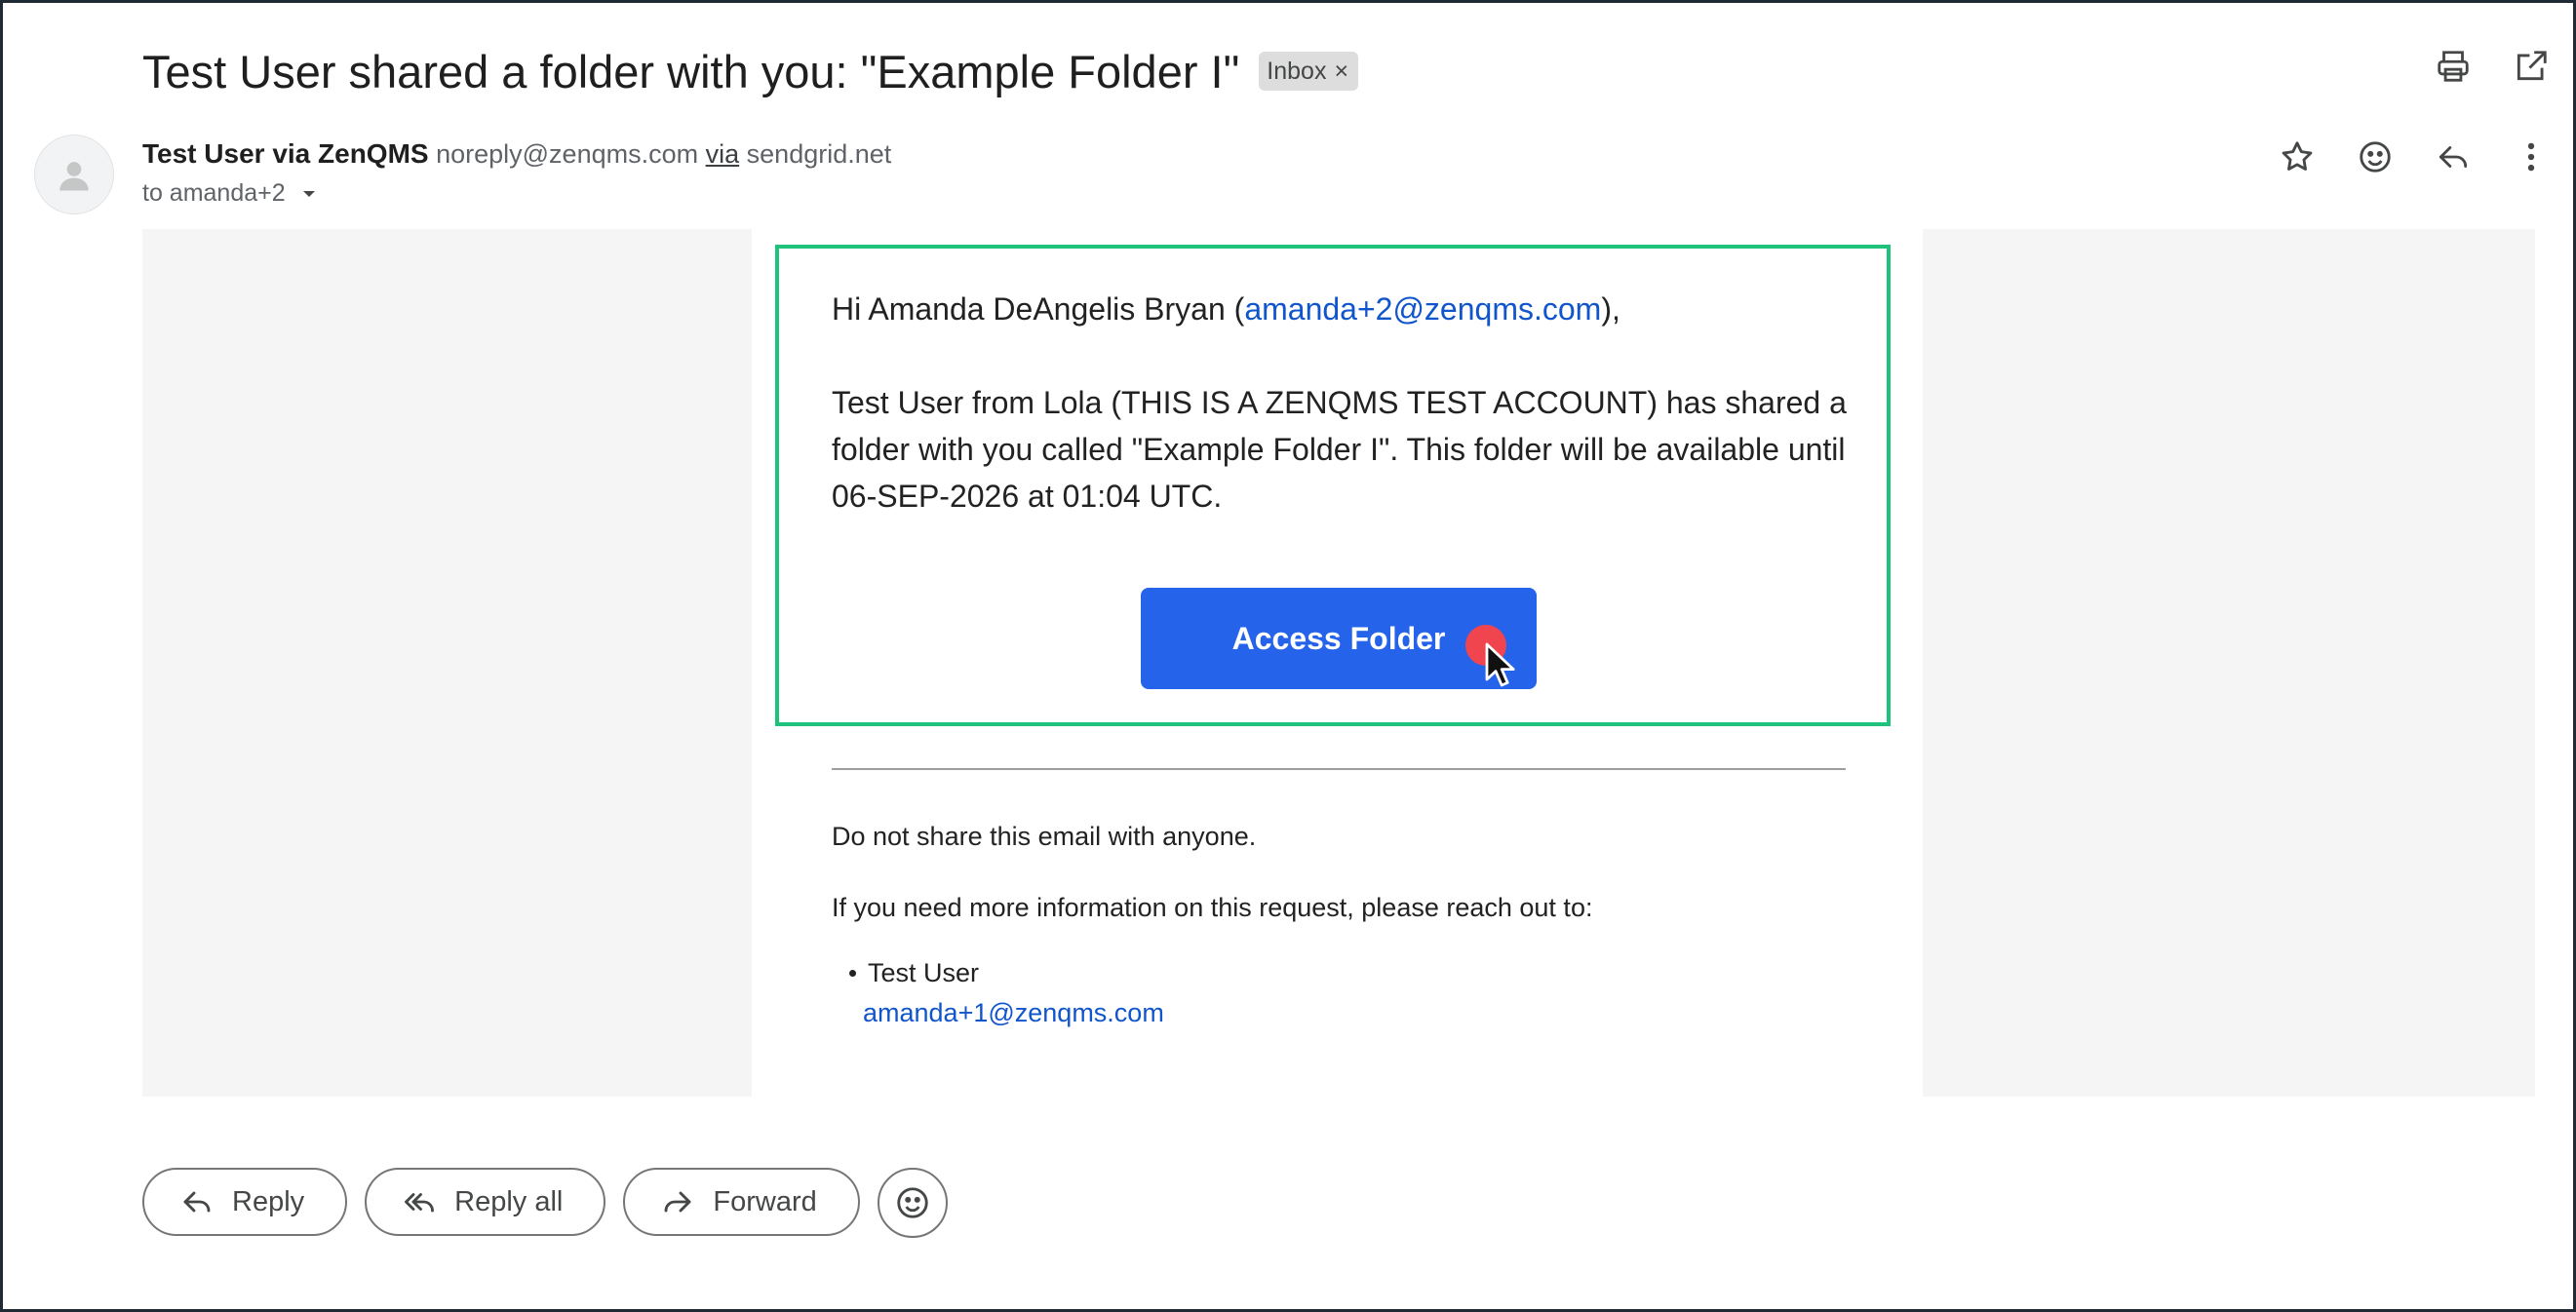  Describe the element at coordinates (2531, 156) in the screenshot. I see `more-vert-icon` at that location.